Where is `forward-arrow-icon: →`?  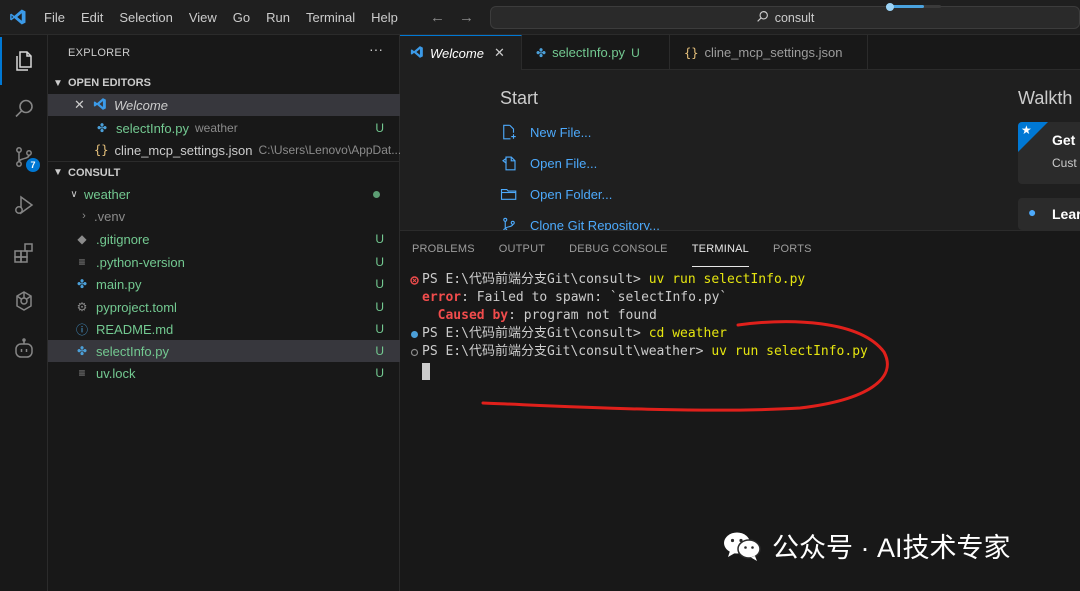
forward-arrow-icon: → is located at coordinates (466, 17).